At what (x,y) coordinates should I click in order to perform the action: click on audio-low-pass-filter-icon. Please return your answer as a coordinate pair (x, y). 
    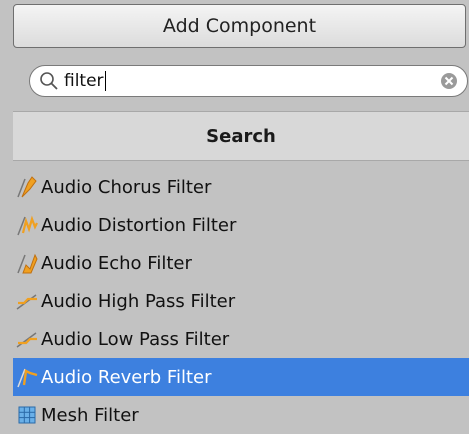
    Looking at the image, I should click on (26, 340).